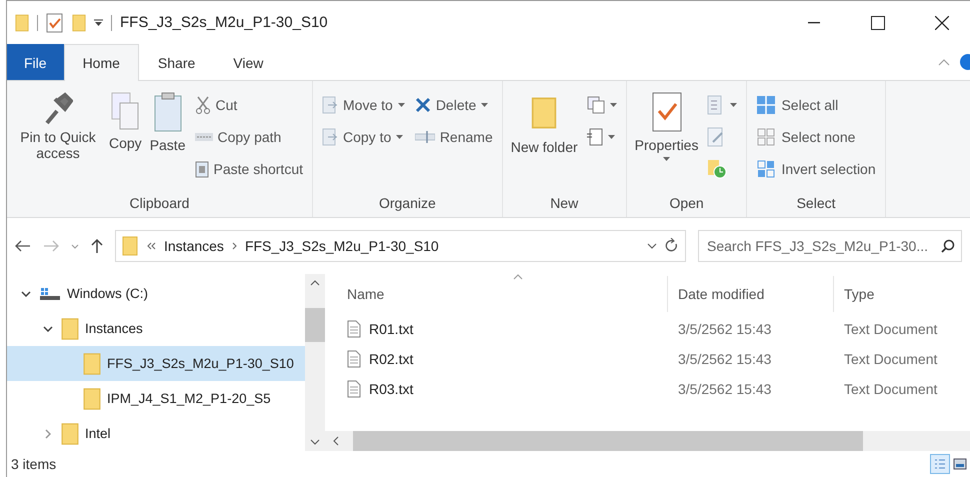  What do you see at coordinates (33, 464) in the screenshot?
I see `item-count: 3 items` at bounding box center [33, 464].